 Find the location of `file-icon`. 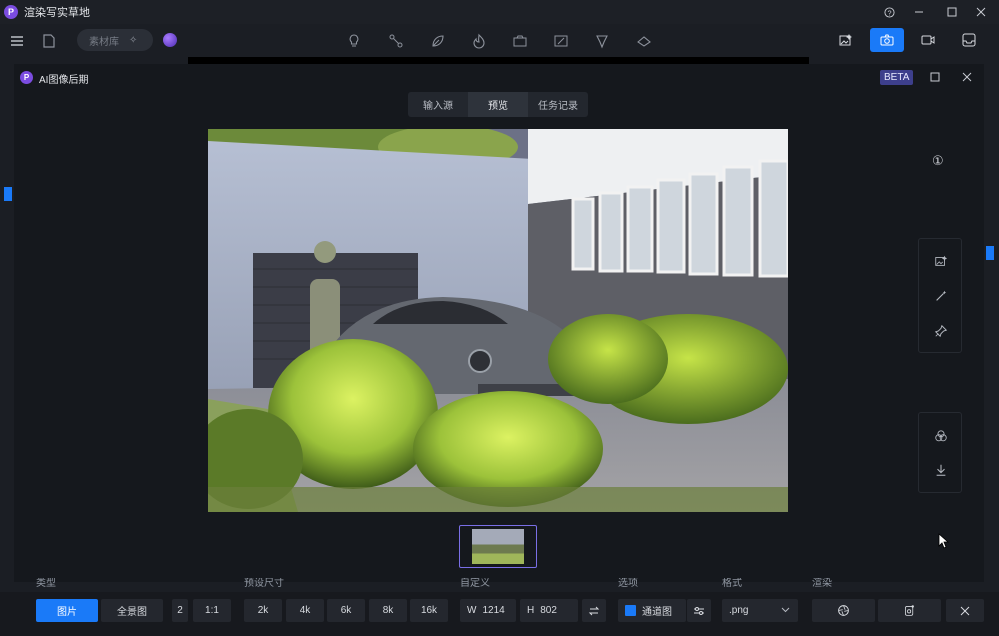

file-icon is located at coordinates (49, 41).